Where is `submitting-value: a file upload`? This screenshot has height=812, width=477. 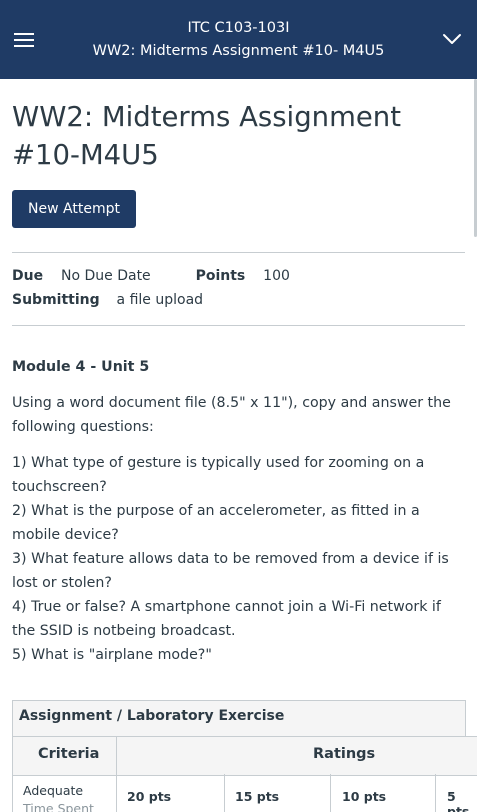
submitting-value: a file upload is located at coordinates (160, 300).